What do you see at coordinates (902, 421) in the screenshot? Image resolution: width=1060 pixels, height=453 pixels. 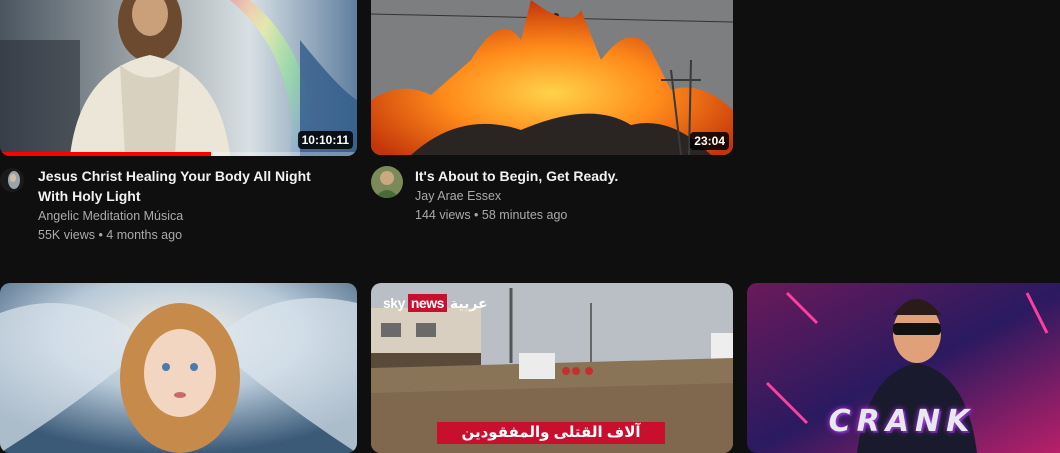 I see `overlay-title: CRANK` at bounding box center [902, 421].